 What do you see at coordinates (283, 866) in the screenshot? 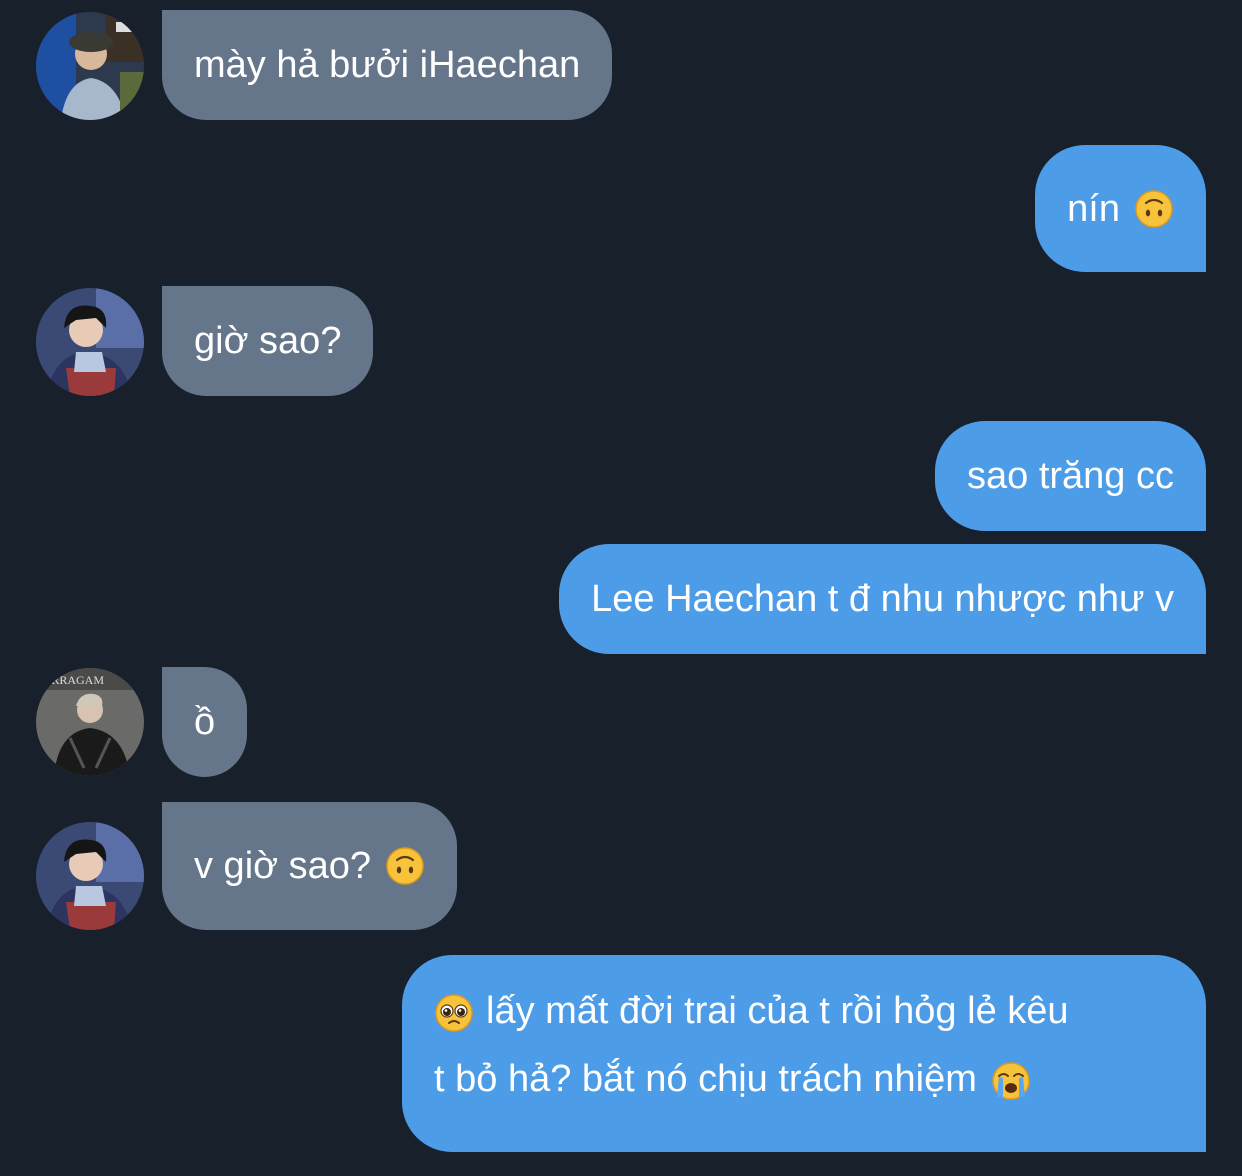
I see `message-text: v giờ sao?` at bounding box center [283, 866].